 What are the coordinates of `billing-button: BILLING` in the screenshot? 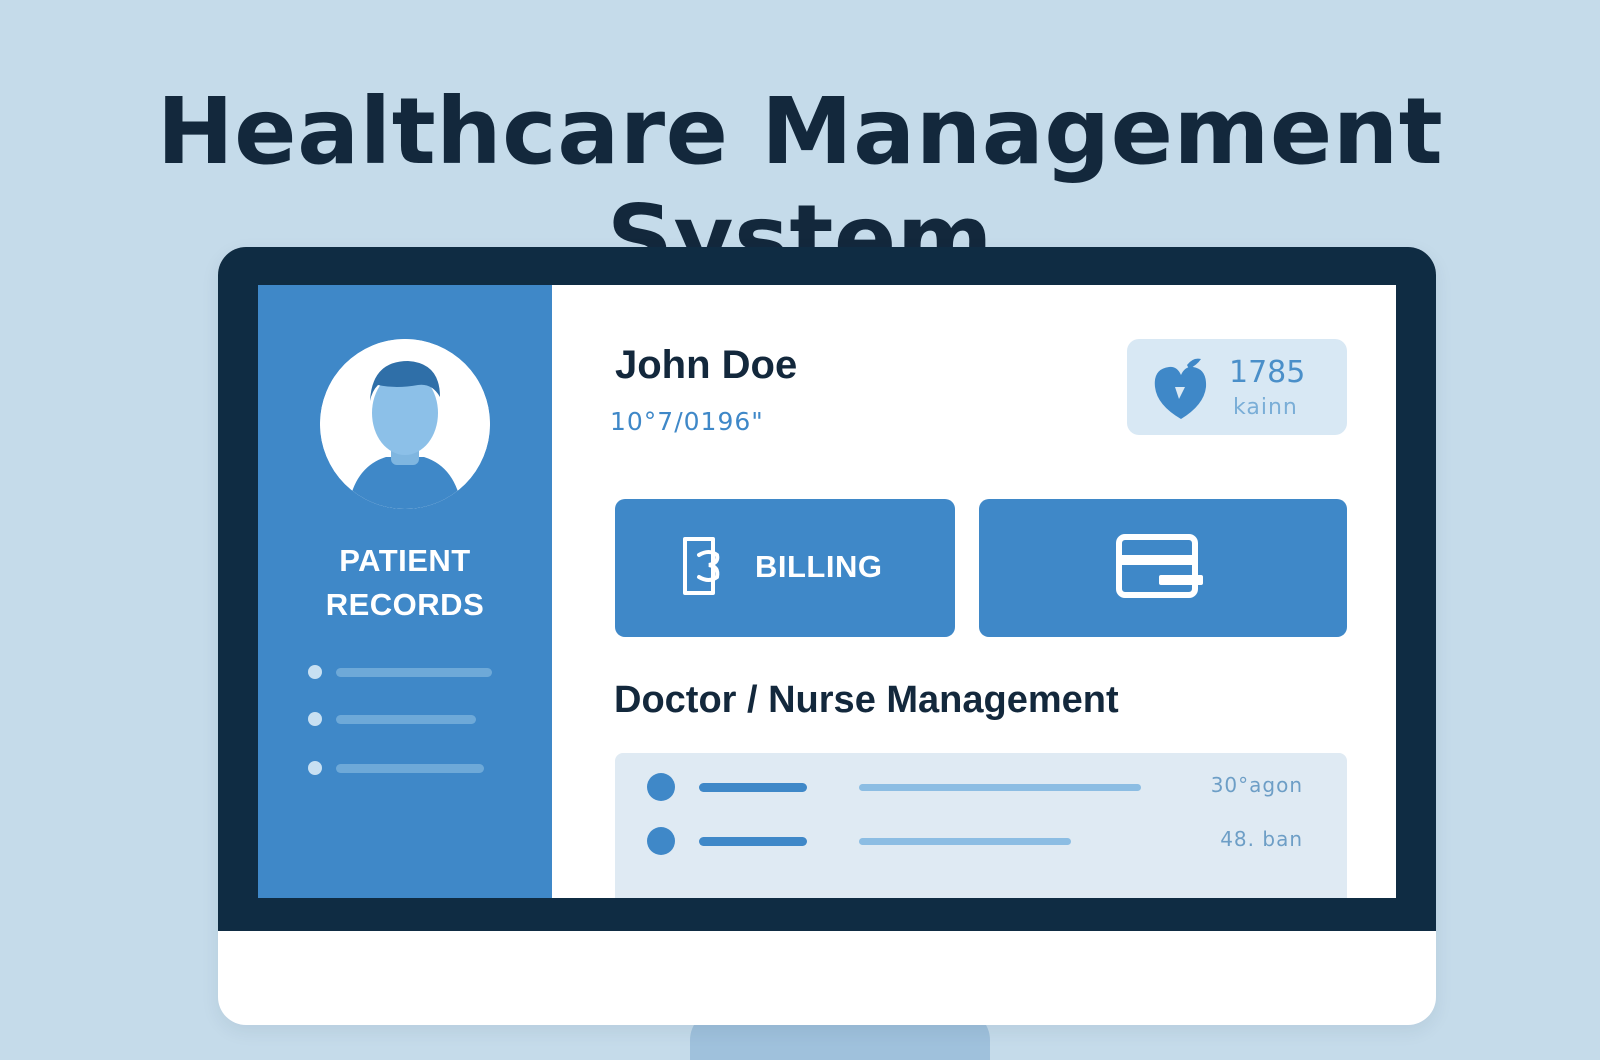 It's located at (785, 568).